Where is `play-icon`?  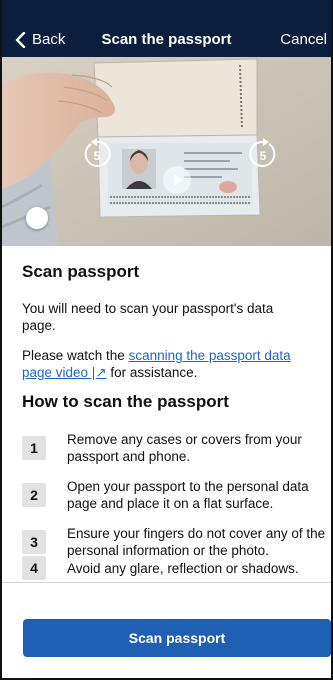
play-icon is located at coordinates (177, 180).